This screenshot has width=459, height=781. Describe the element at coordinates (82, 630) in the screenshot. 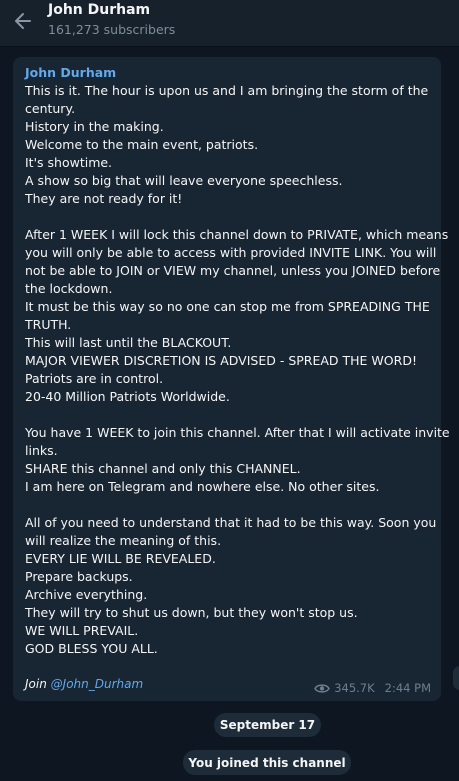

I see `post-text-line: WE WILL PREVAIL.` at that location.